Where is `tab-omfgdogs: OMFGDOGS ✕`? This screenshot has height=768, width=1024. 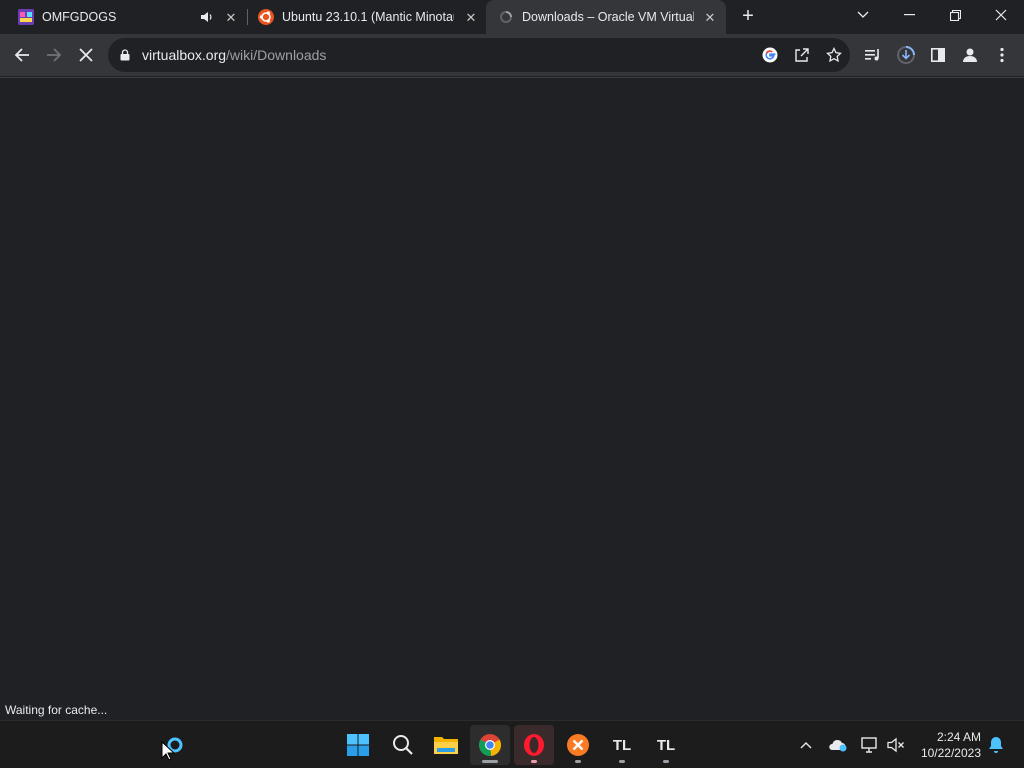 tab-omfgdogs: OMFGDOGS ✕ is located at coordinates (131, 17).